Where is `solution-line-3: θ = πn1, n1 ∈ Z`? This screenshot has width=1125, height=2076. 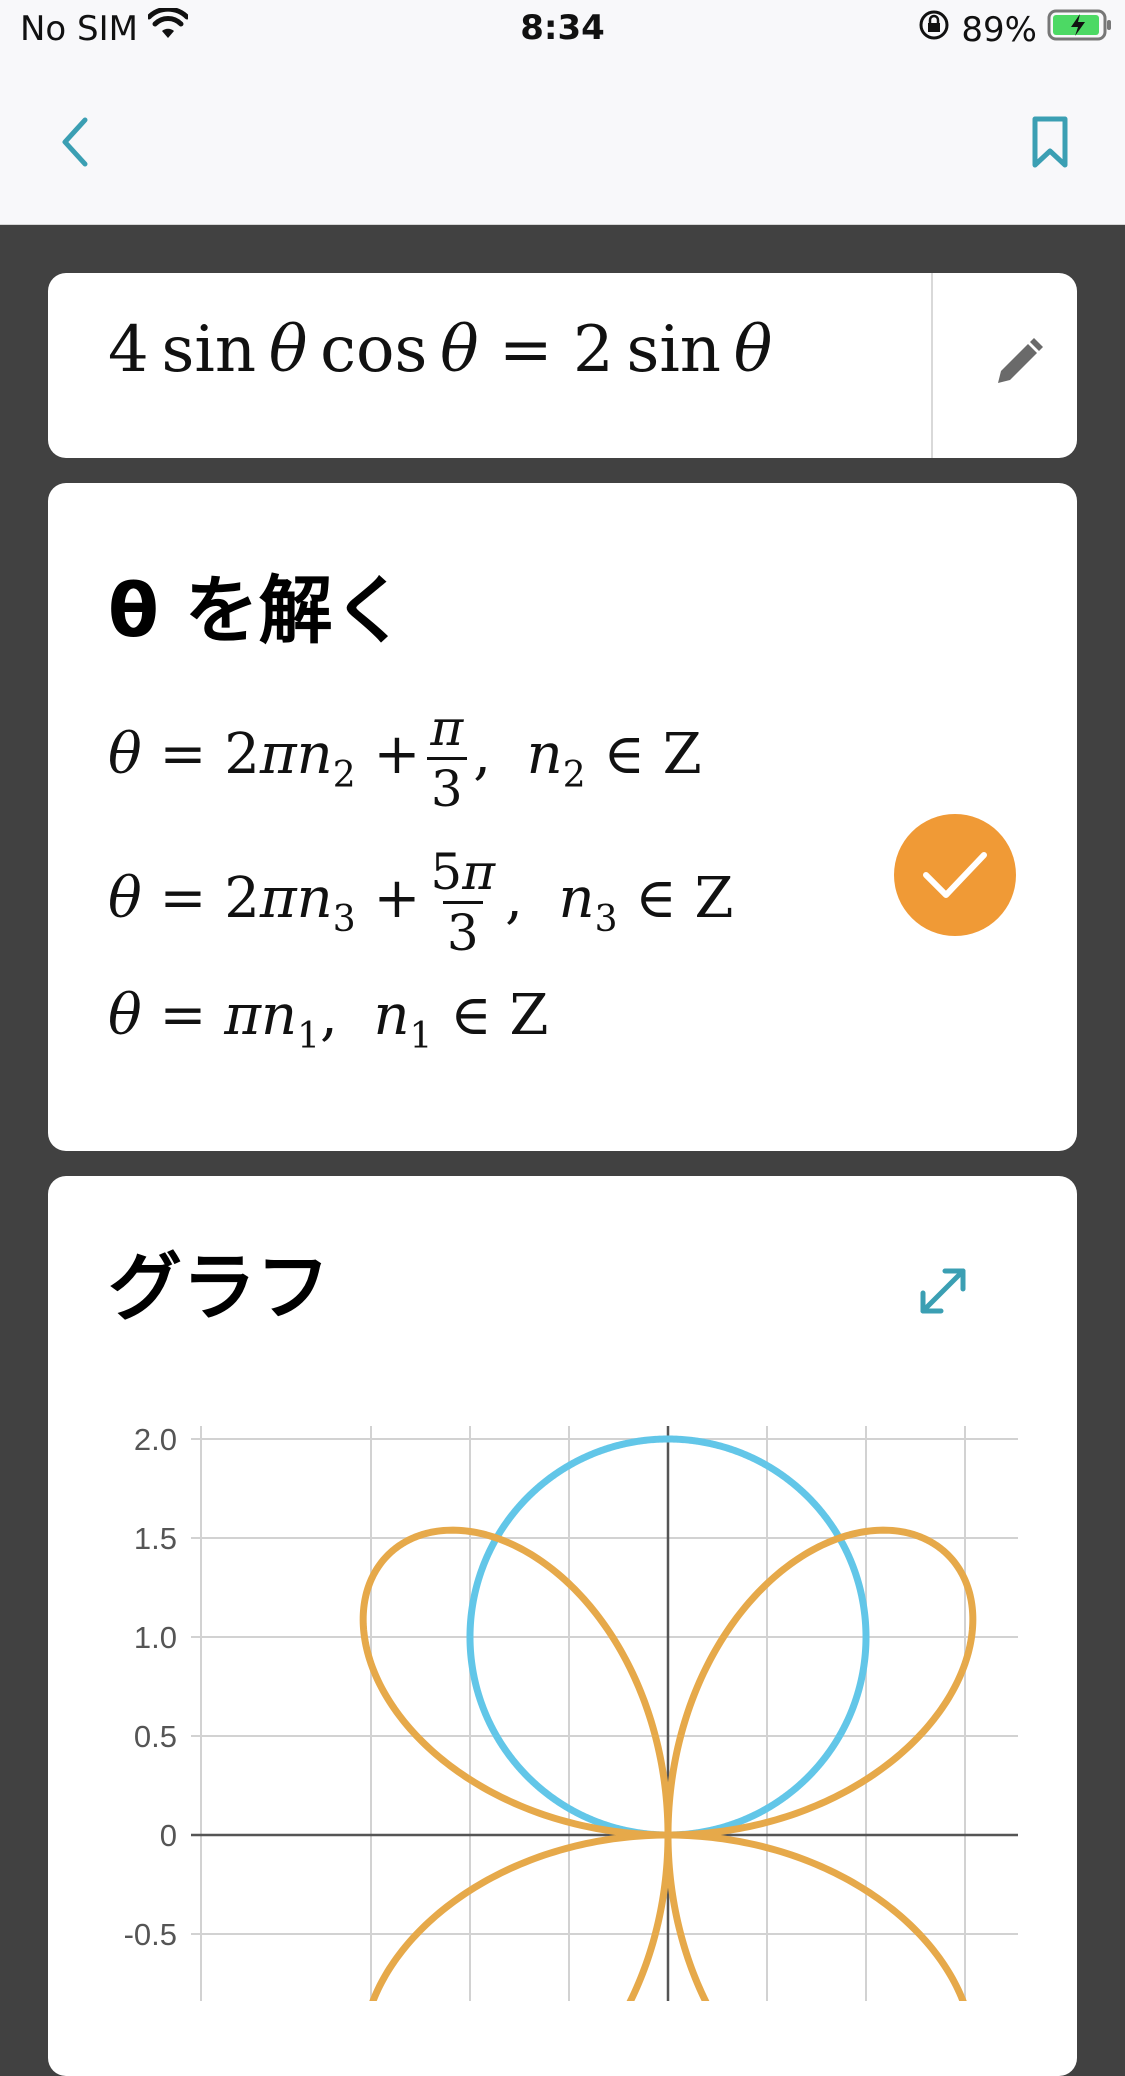 solution-line-3: θ = πn1, n1 ∈ Z is located at coordinates (328, 1020).